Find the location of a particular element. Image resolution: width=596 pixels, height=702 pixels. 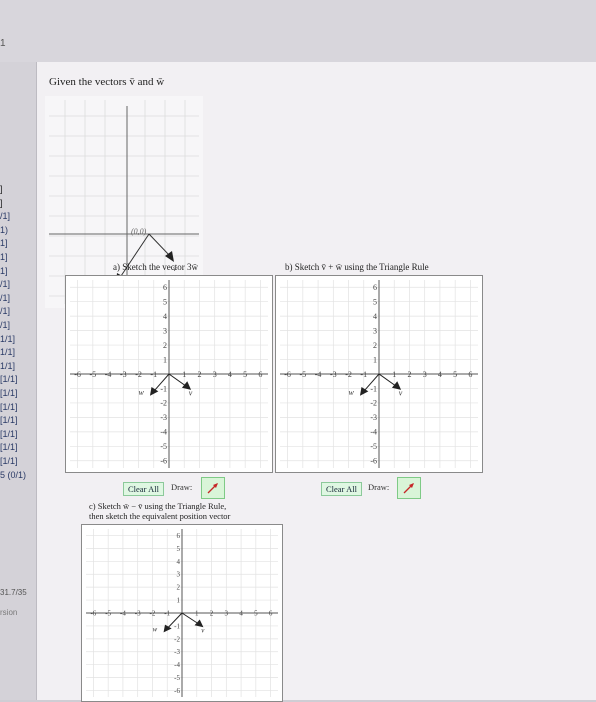

y-tick-label: -1 is located at coordinates (177, 626).